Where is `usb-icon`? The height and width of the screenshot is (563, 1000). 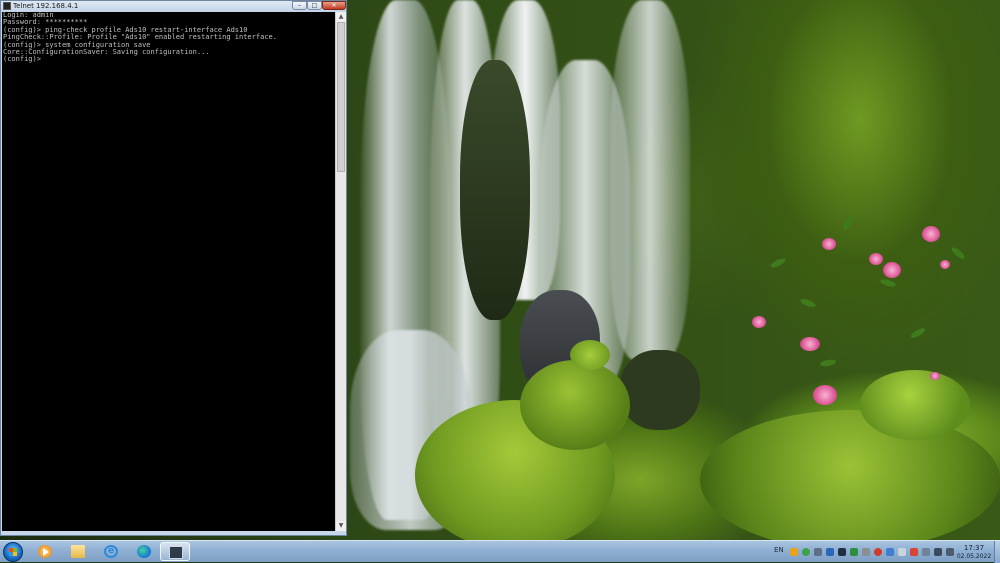
usb-icon is located at coordinates (902, 552).